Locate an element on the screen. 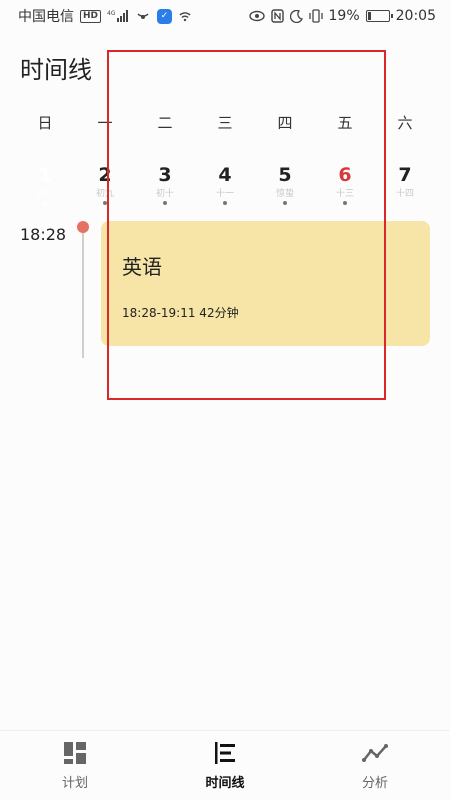 The image size is (450, 800). nav-item-plan: 计划 is located at coordinates (75, 765).